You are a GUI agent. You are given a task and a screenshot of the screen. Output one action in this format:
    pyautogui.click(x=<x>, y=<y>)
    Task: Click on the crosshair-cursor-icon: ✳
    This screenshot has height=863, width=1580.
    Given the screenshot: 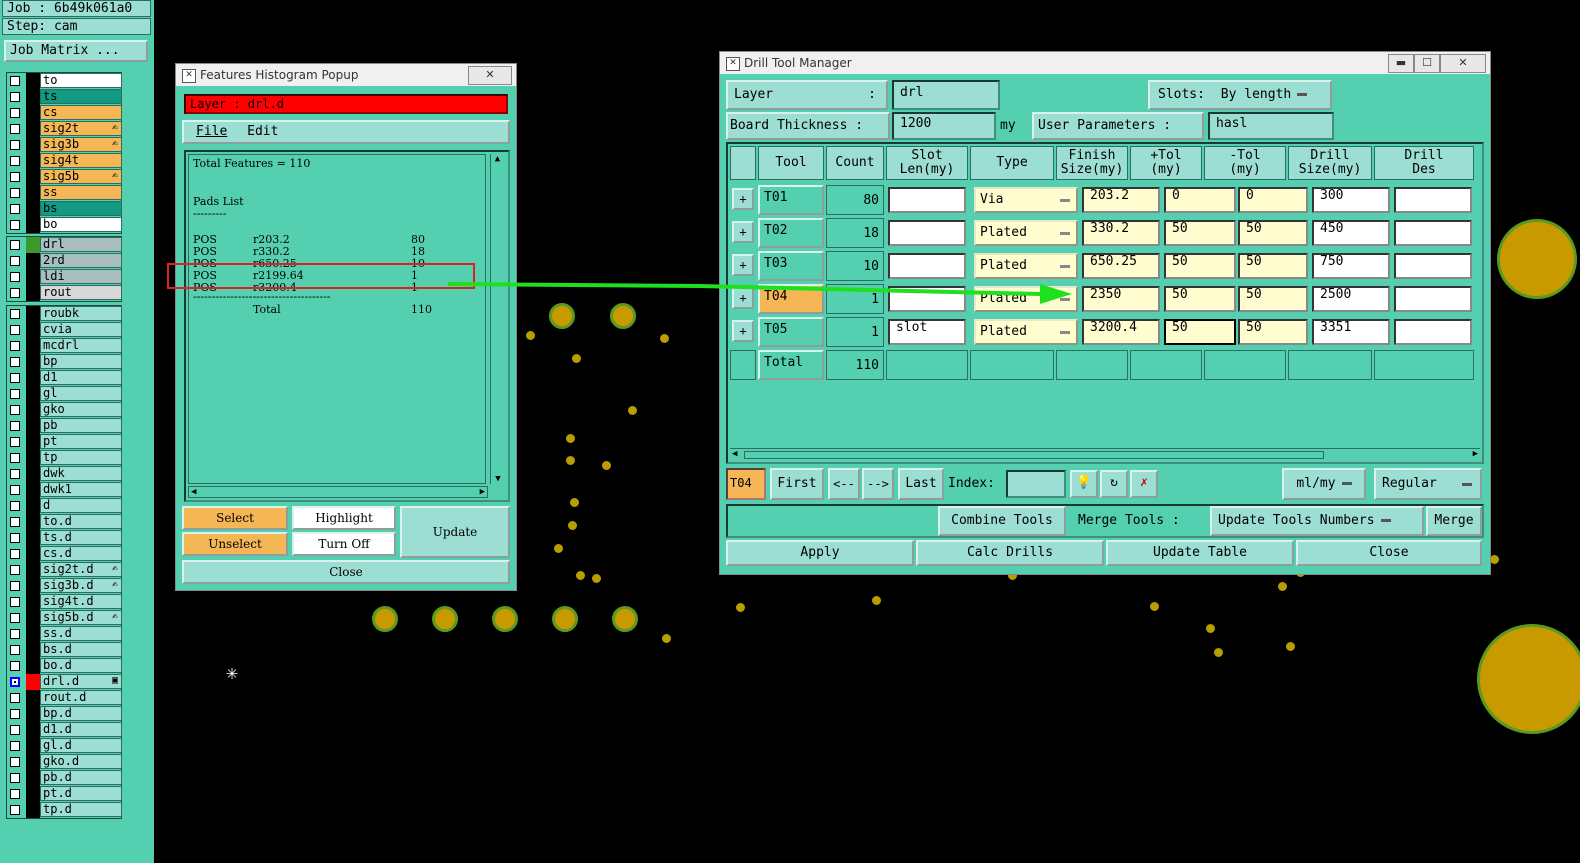 What is the action you would take?
    pyautogui.click(x=232, y=672)
    